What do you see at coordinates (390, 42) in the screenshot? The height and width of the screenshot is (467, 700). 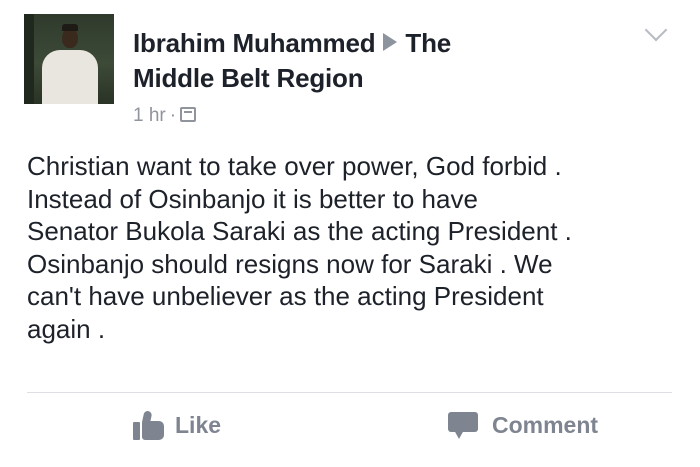 I see `right-triangle-icon` at bounding box center [390, 42].